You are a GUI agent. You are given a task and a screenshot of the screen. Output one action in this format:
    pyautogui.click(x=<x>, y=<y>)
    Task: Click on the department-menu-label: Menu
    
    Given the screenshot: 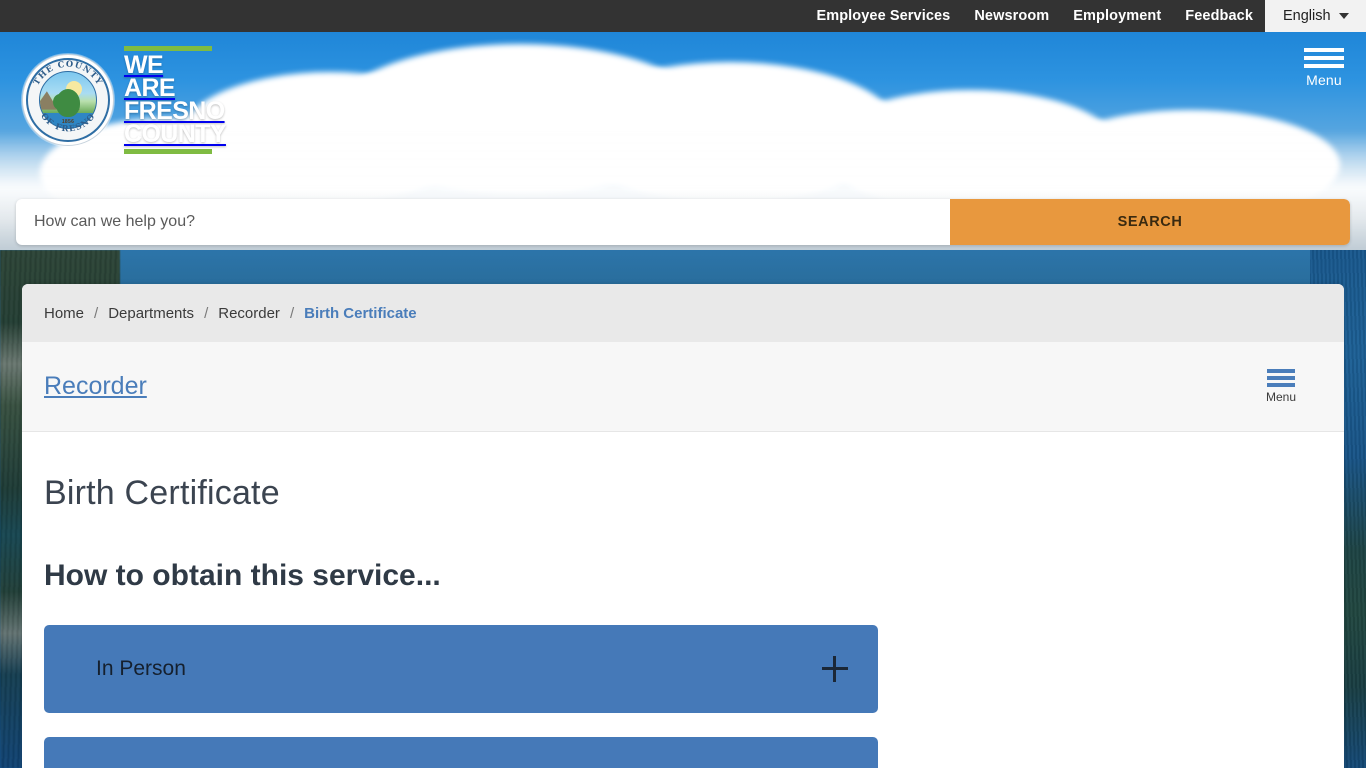 What is the action you would take?
    pyautogui.click(x=1280, y=397)
    